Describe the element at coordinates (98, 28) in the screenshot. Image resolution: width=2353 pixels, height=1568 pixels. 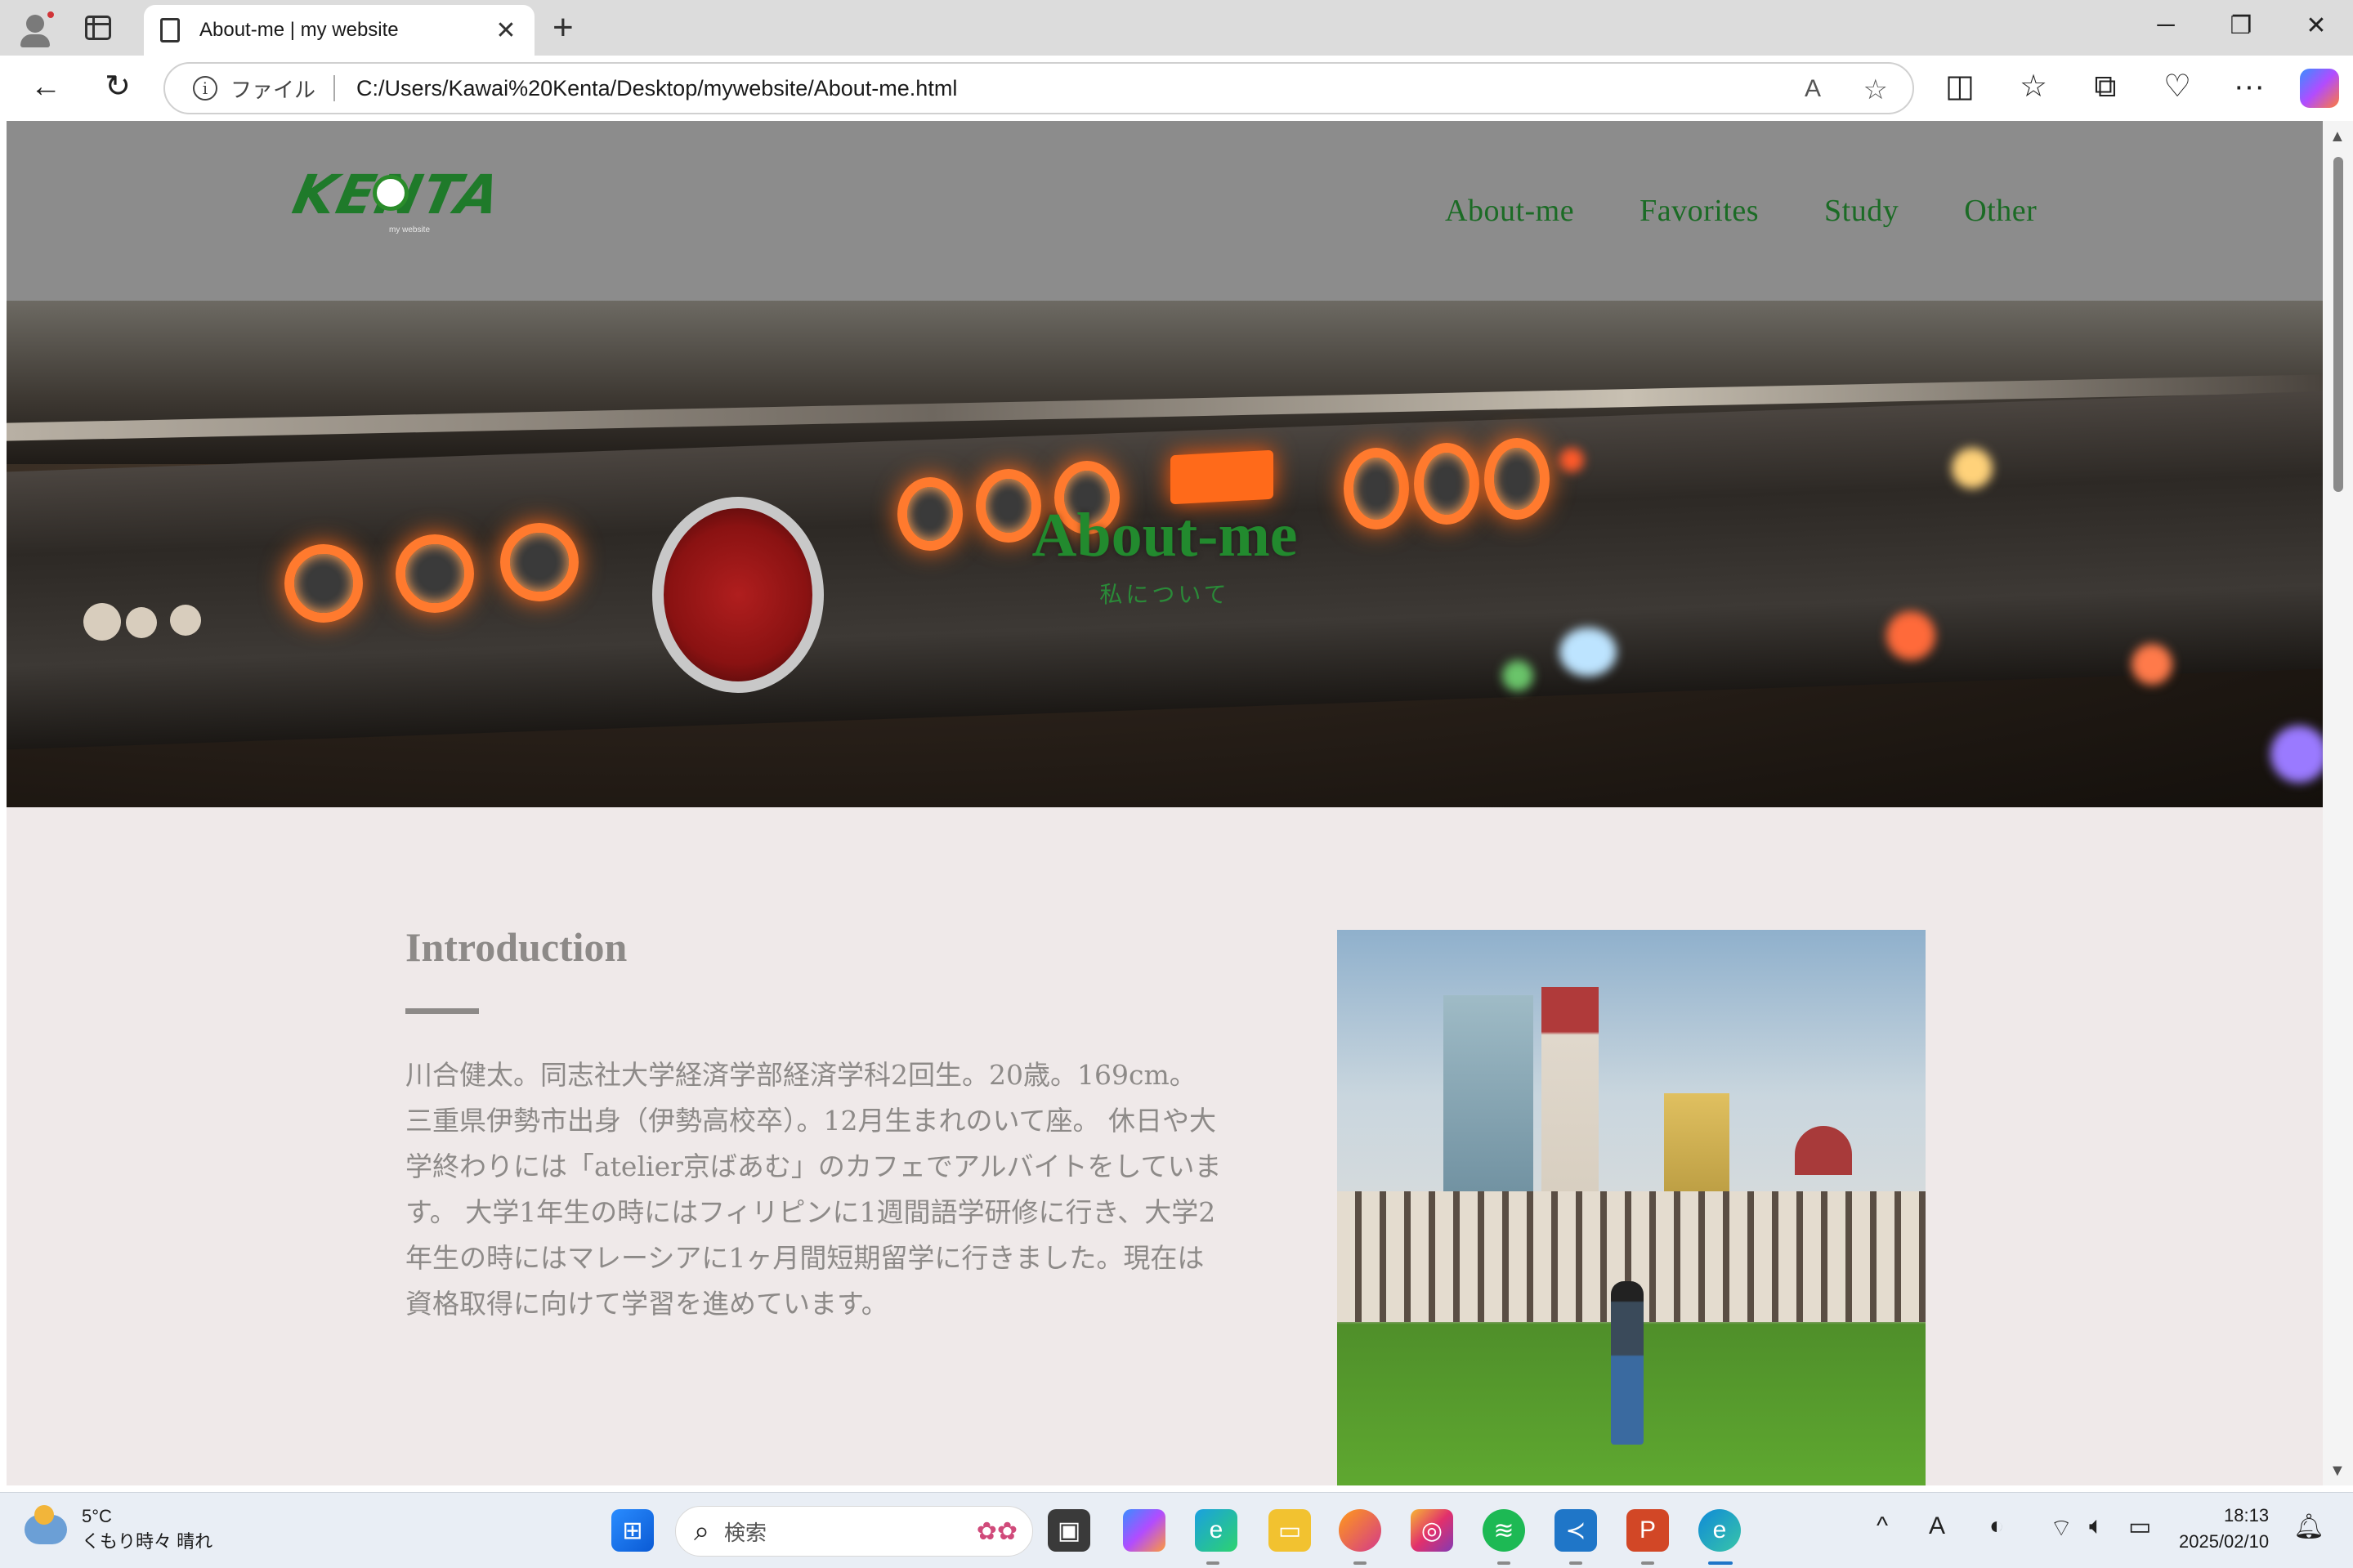
I see `tab-actions-icon` at that location.